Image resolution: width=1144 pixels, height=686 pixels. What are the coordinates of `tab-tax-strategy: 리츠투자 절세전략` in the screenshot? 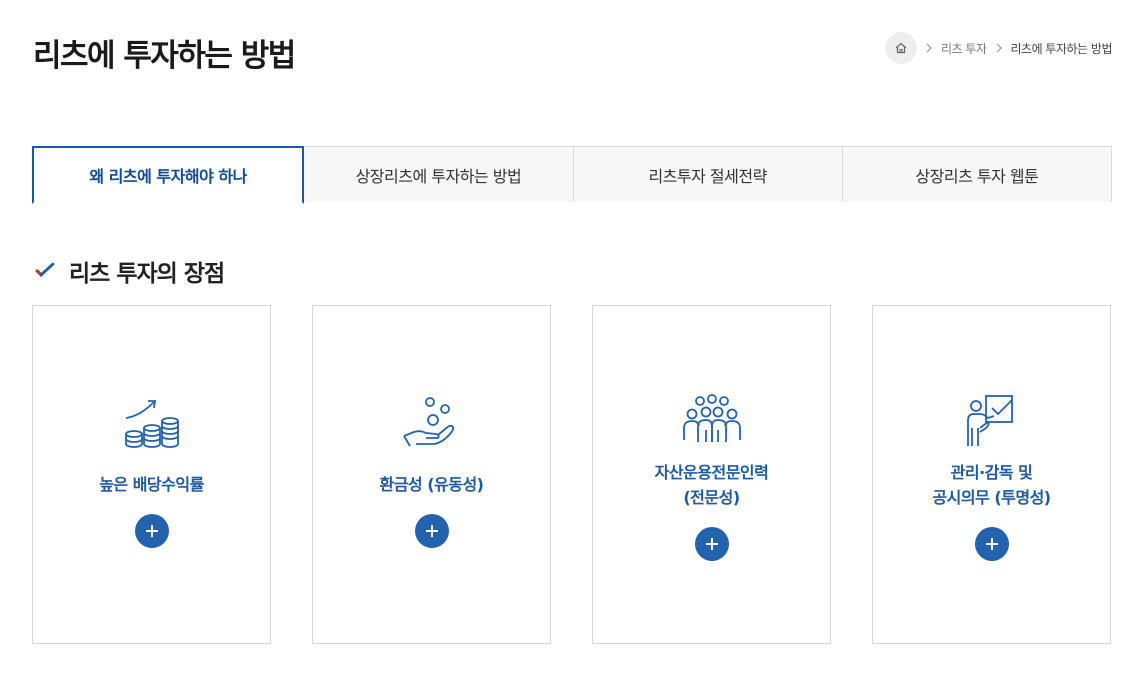 It's located at (708, 174).